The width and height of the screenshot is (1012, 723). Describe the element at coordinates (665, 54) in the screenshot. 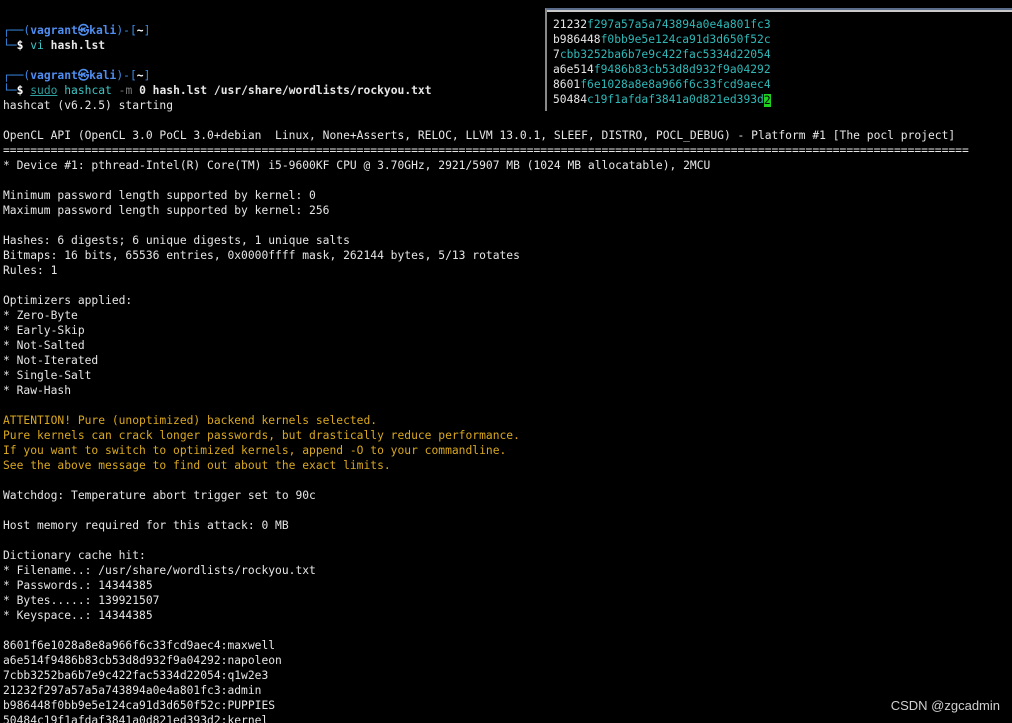

I see `hash-suffix: cbb3252ba6b7e9c422fac5334d22054` at that location.